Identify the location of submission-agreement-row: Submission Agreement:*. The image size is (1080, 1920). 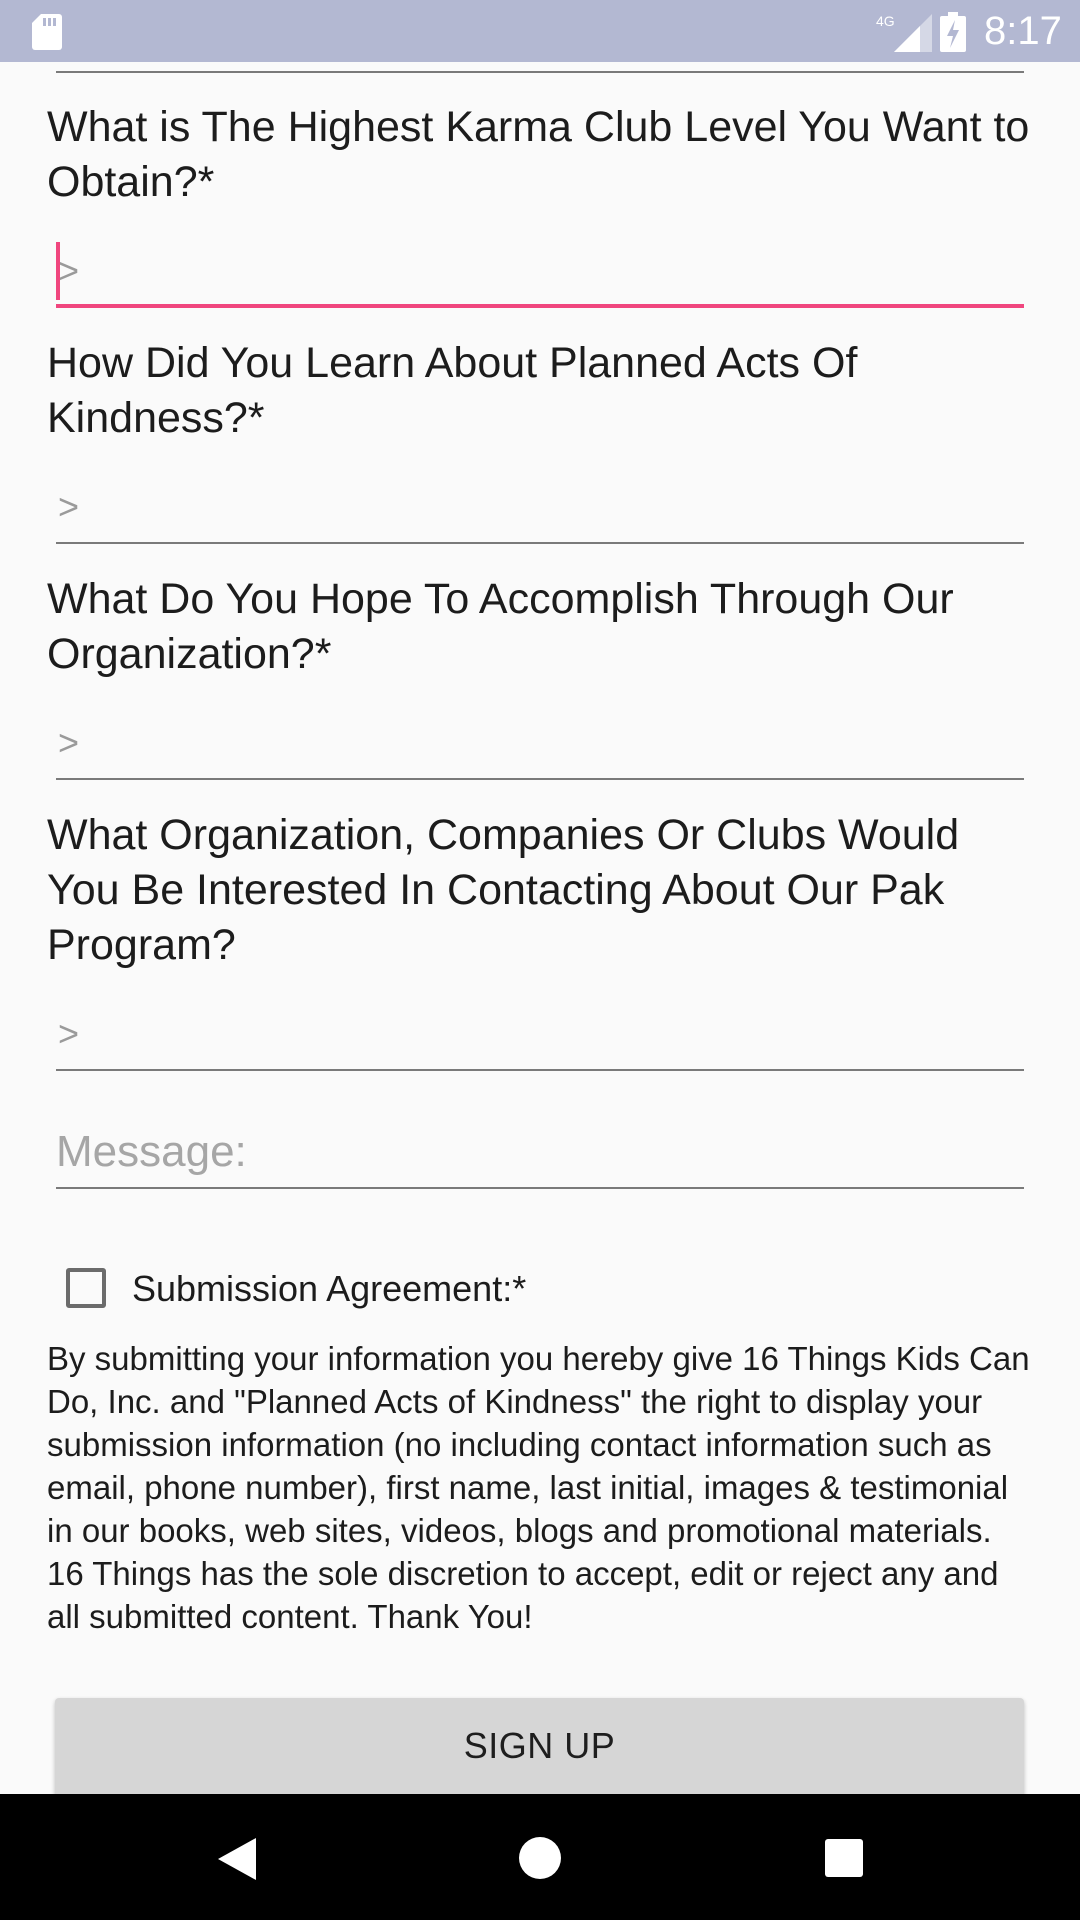
(514, 1291).